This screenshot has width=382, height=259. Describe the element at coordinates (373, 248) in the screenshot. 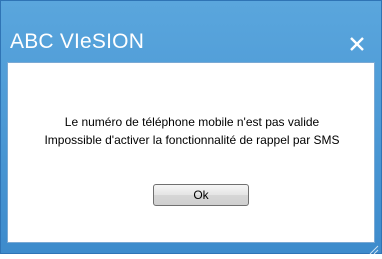

I see `resize-grip-icon` at that location.